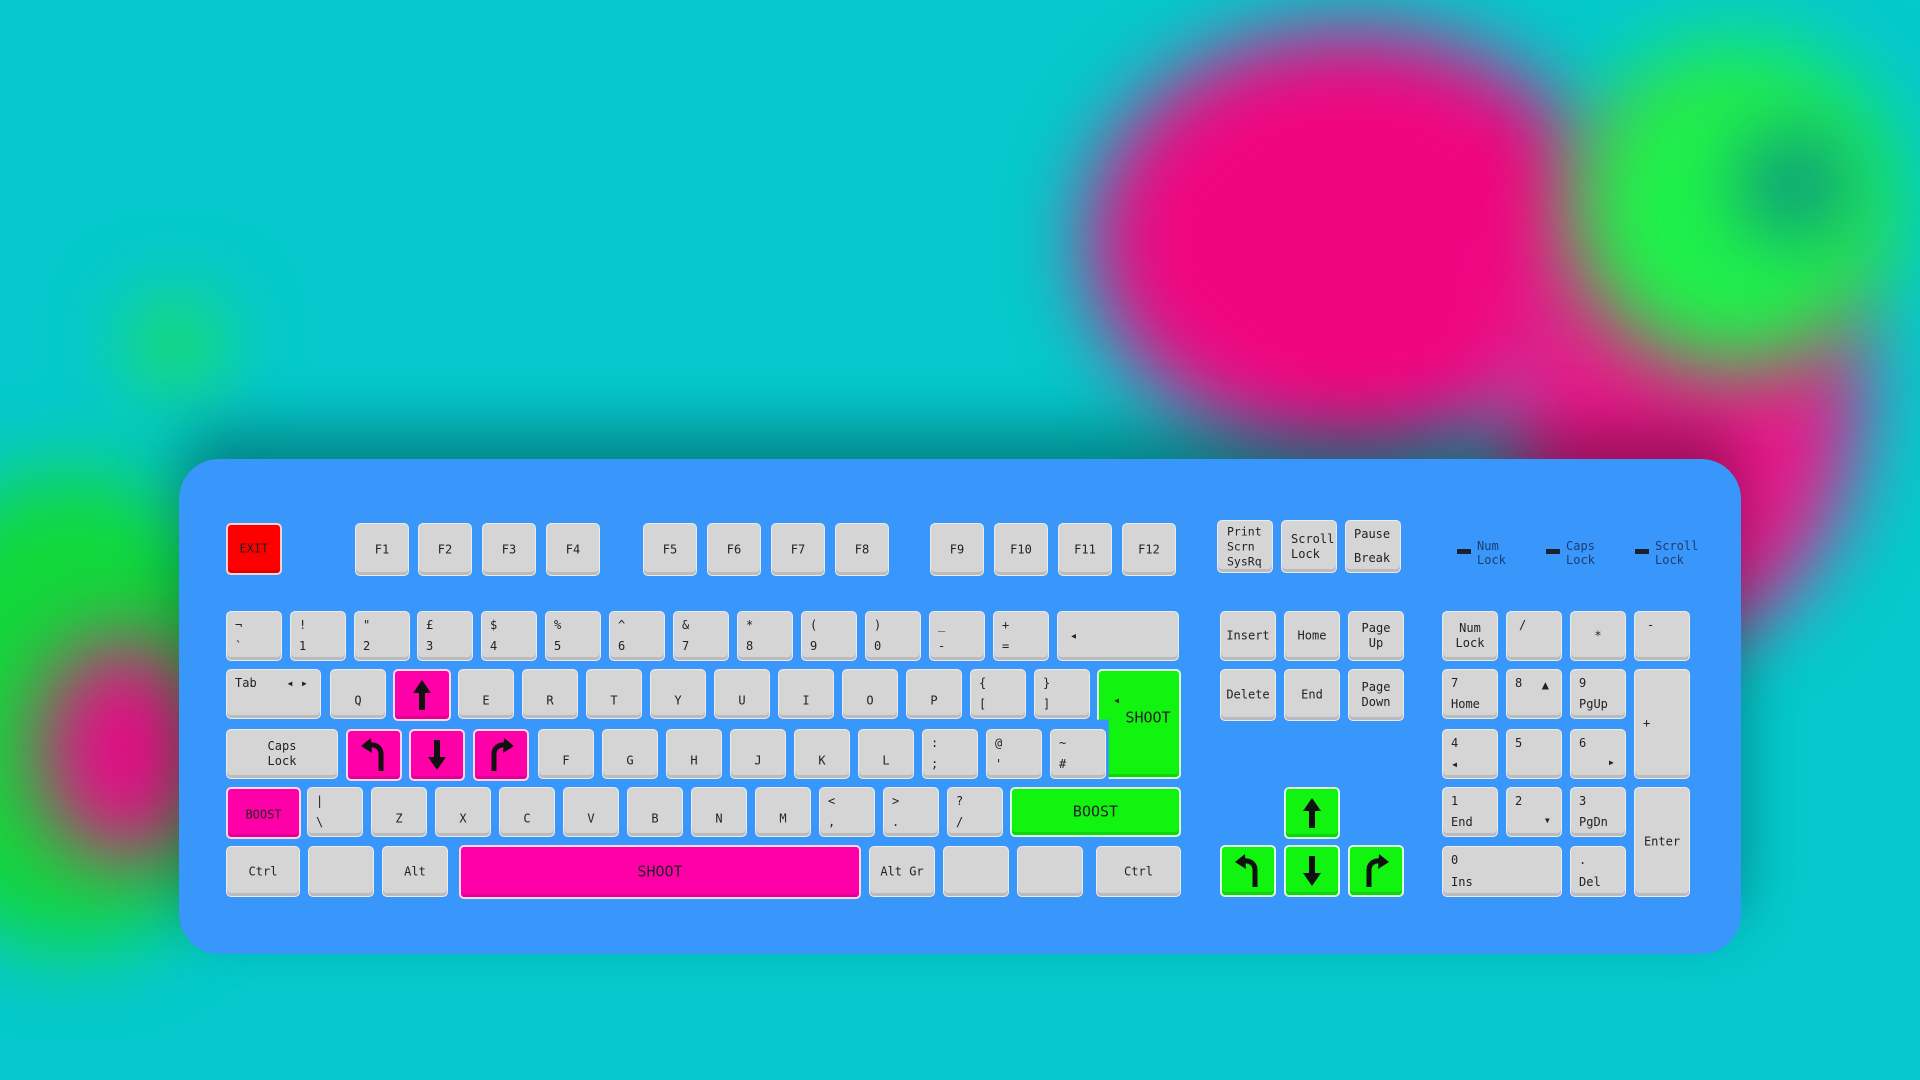 The width and height of the screenshot is (1920, 1080). What do you see at coordinates (1014, 754) in the screenshot?
I see `key-quote: @ '` at bounding box center [1014, 754].